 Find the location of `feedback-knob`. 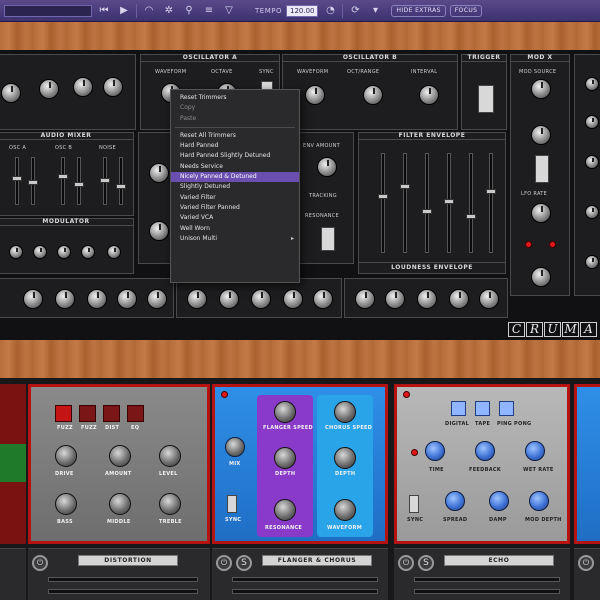

feedback-knob is located at coordinates (485, 451).